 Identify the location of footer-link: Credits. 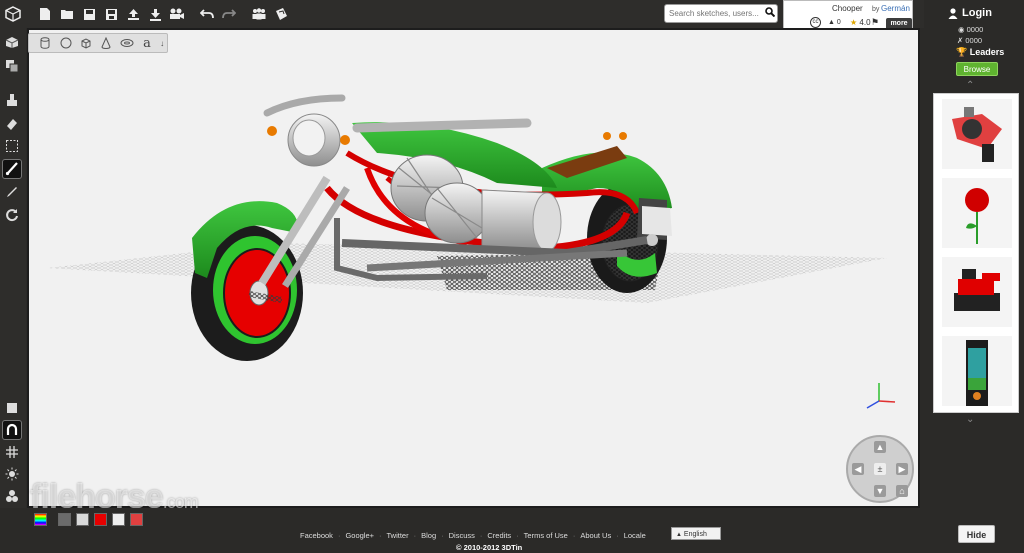
(499, 535).